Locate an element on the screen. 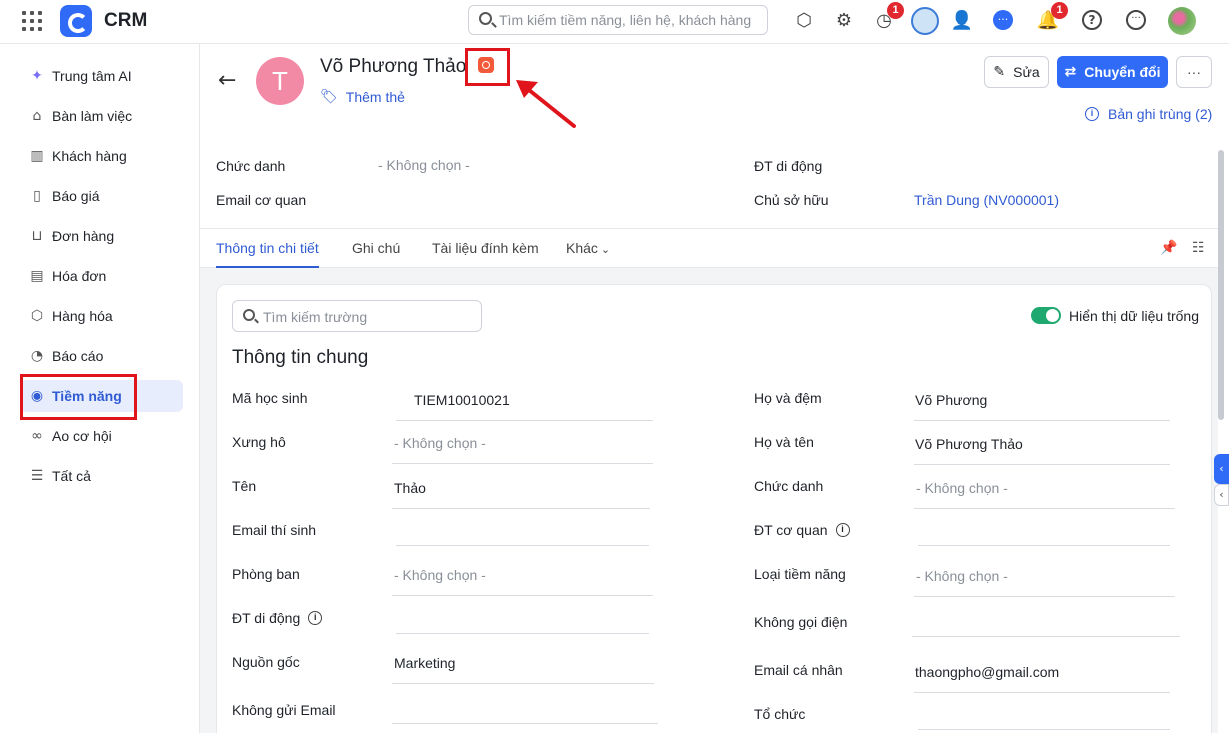  pie-chart-icon: ◔ is located at coordinates (37, 356).